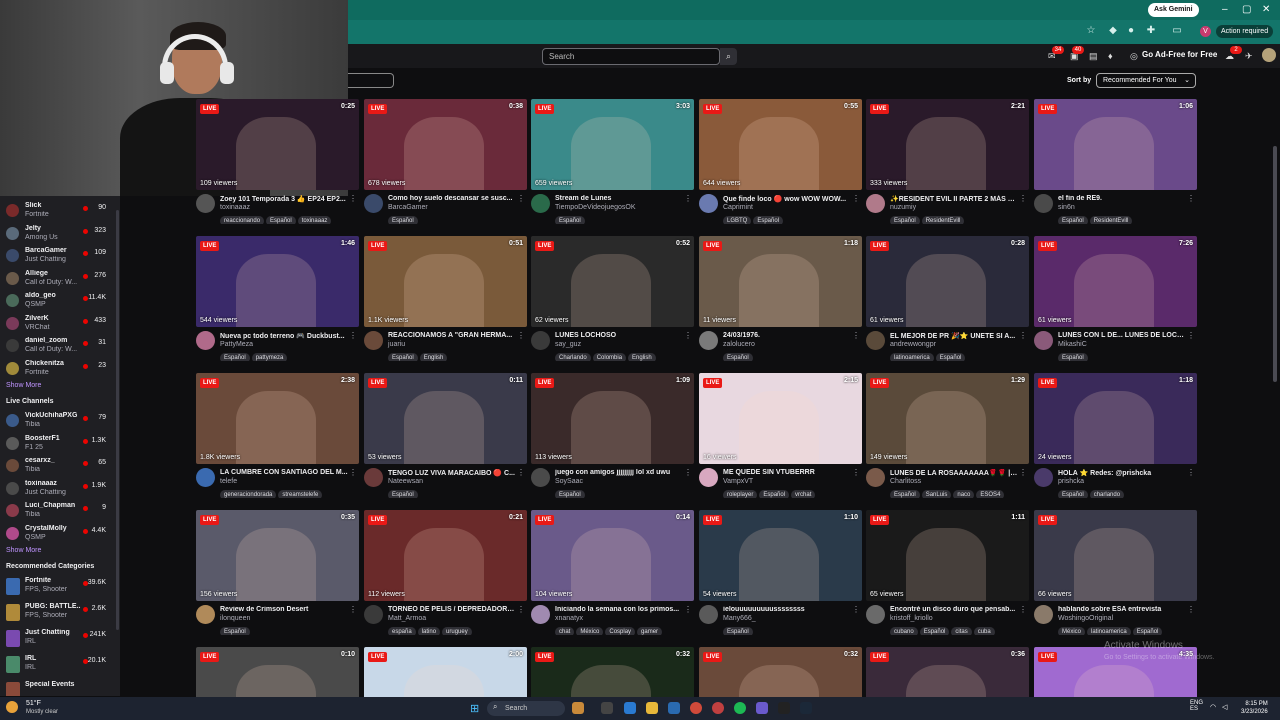 The image size is (1280, 720). What do you see at coordinates (445, 418) in the screenshot?
I see `stream-thumbnail: LIVE 0:11 53 viewers` at bounding box center [445, 418].